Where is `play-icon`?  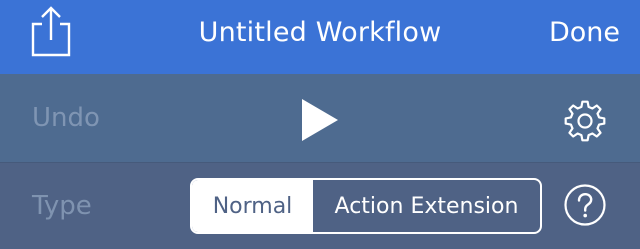 play-icon is located at coordinates (320, 120).